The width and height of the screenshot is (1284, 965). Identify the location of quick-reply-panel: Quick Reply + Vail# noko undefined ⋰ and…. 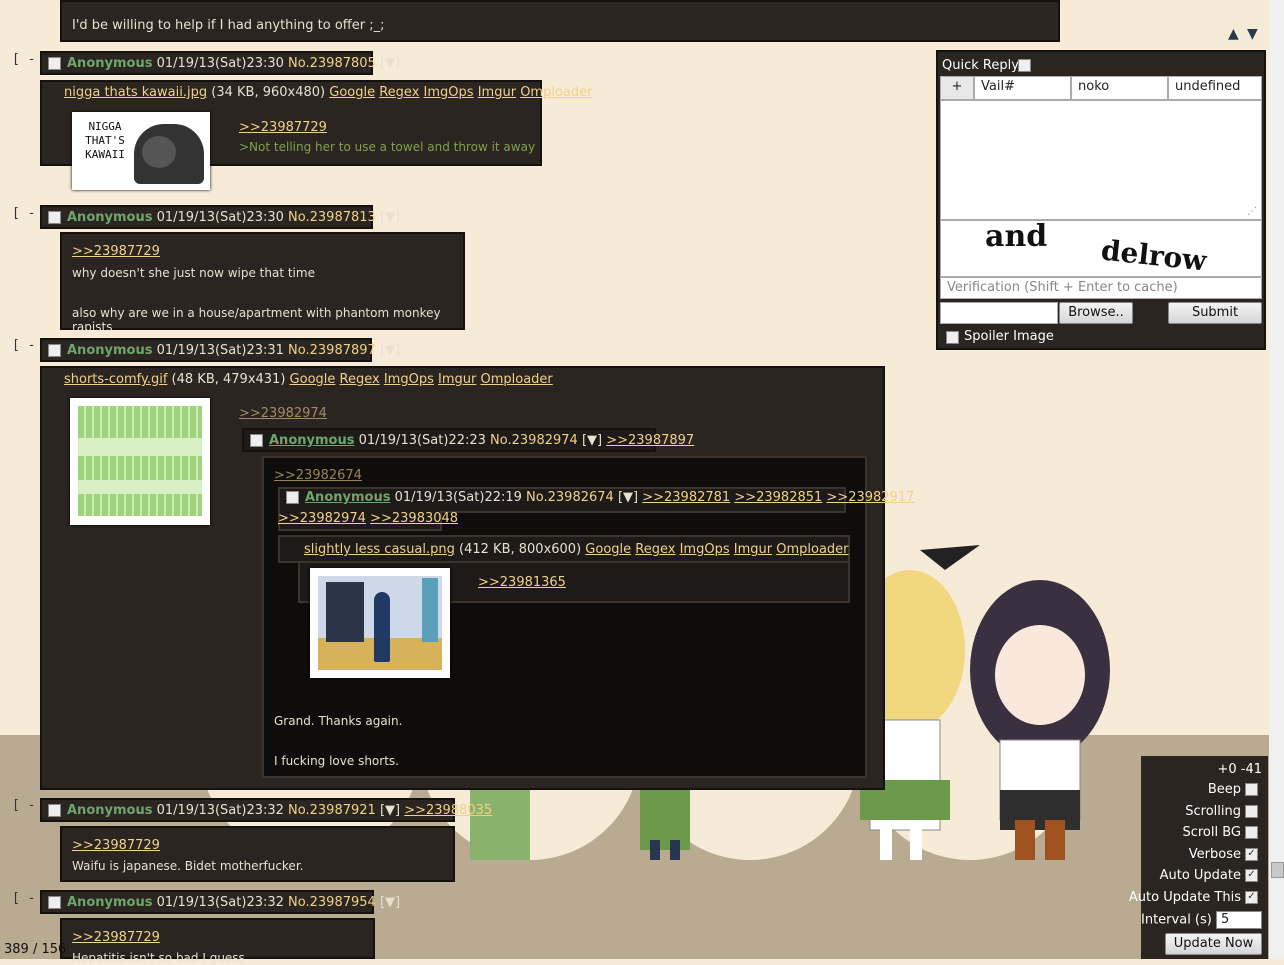
(1101, 200).